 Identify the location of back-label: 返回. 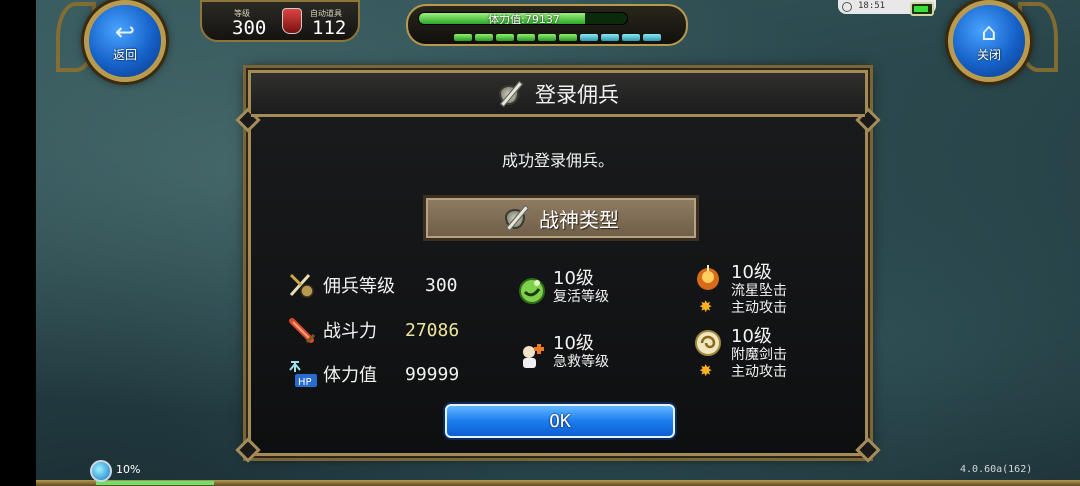
(124, 54).